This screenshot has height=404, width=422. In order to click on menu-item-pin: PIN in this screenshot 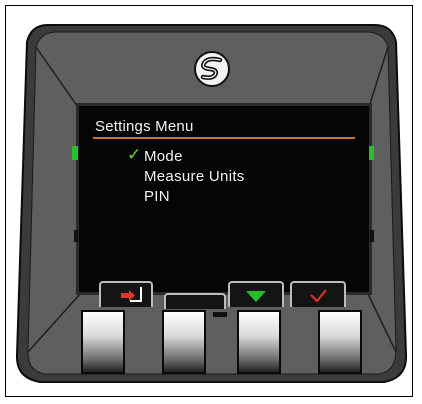, I will do `click(157, 196)`.